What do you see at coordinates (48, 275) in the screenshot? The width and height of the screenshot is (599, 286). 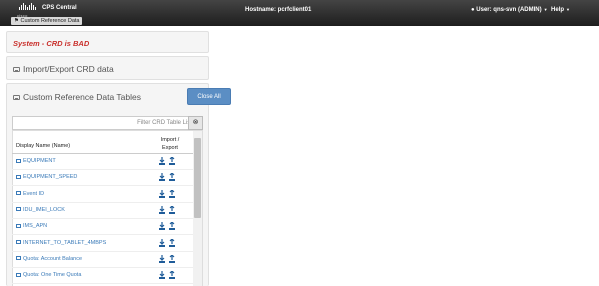 I see `crd-table-link: Quota: One Time Quota` at bounding box center [48, 275].